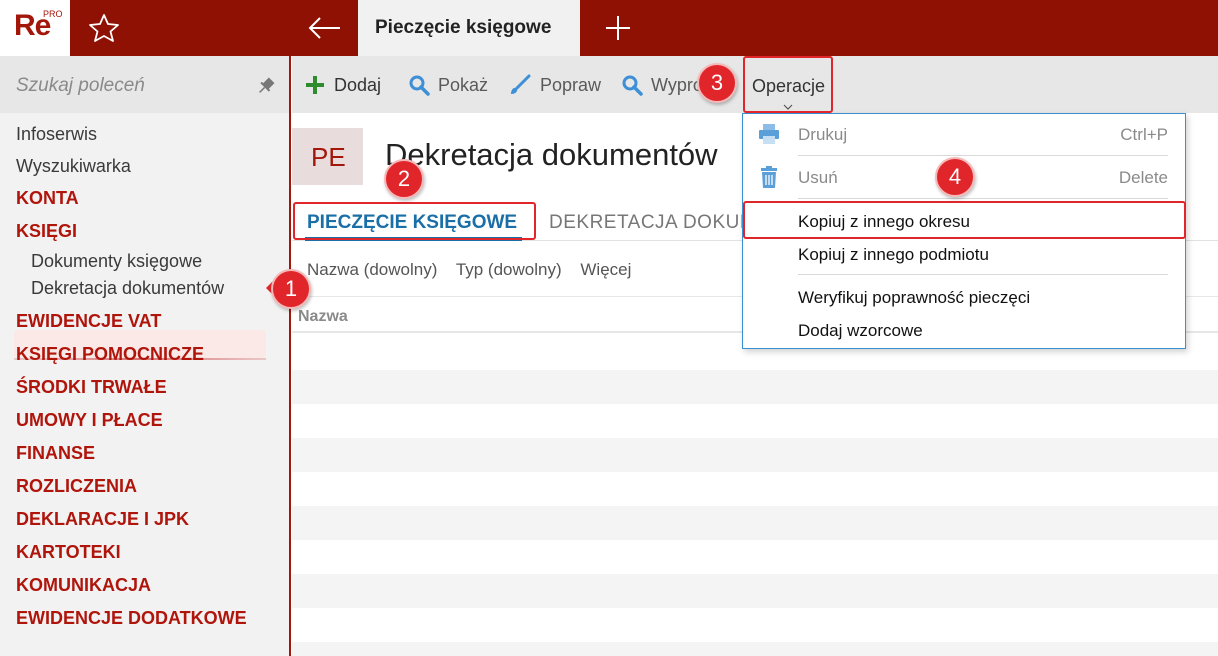 This screenshot has height=656, width=1218. Describe the element at coordinates (325, 28) in the screenshot. I see `back-arrow-icon` at that location.